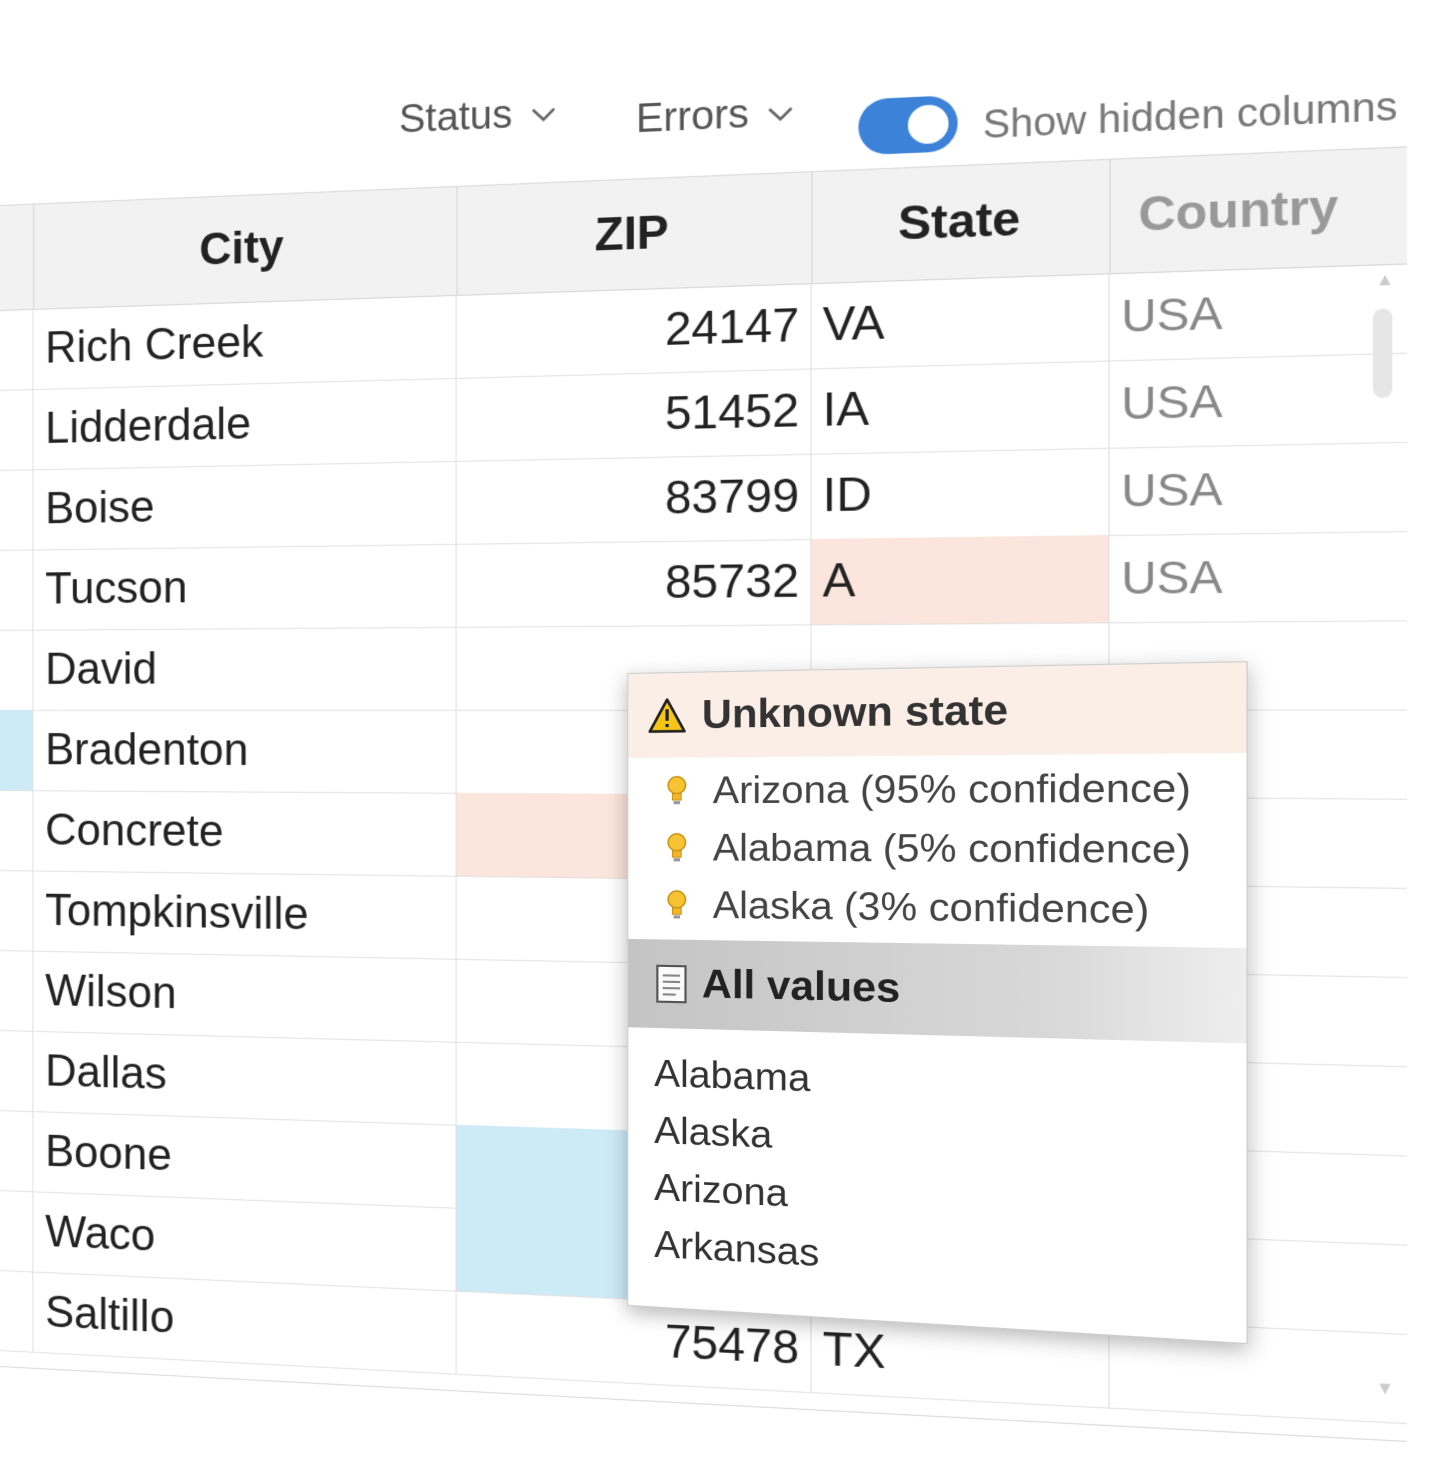 This screenshot has width=1440, height=1468. Describe the element at coordinates (244, 342) in the screenshot. I see `cell-city: Rich Creek` at that location.